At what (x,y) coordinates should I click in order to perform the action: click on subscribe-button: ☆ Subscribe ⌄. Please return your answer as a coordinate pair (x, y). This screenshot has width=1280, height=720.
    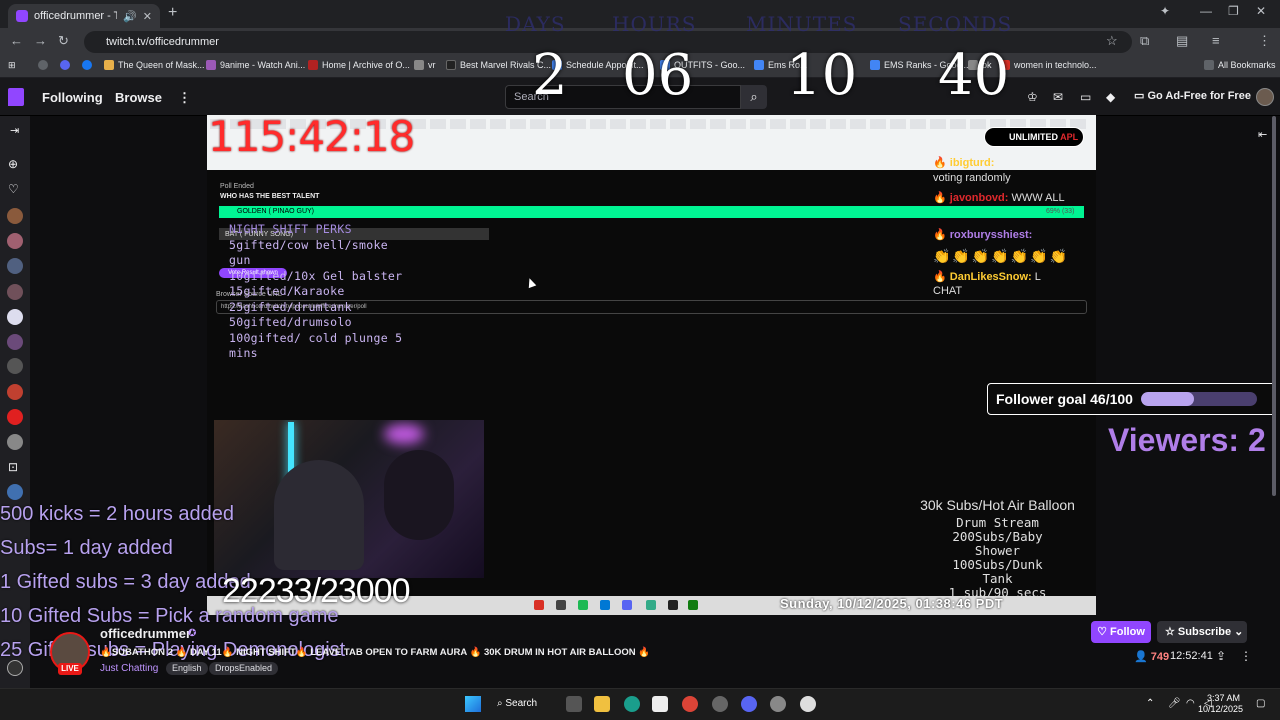
    Looking at the image, I should click on (1202, 632).